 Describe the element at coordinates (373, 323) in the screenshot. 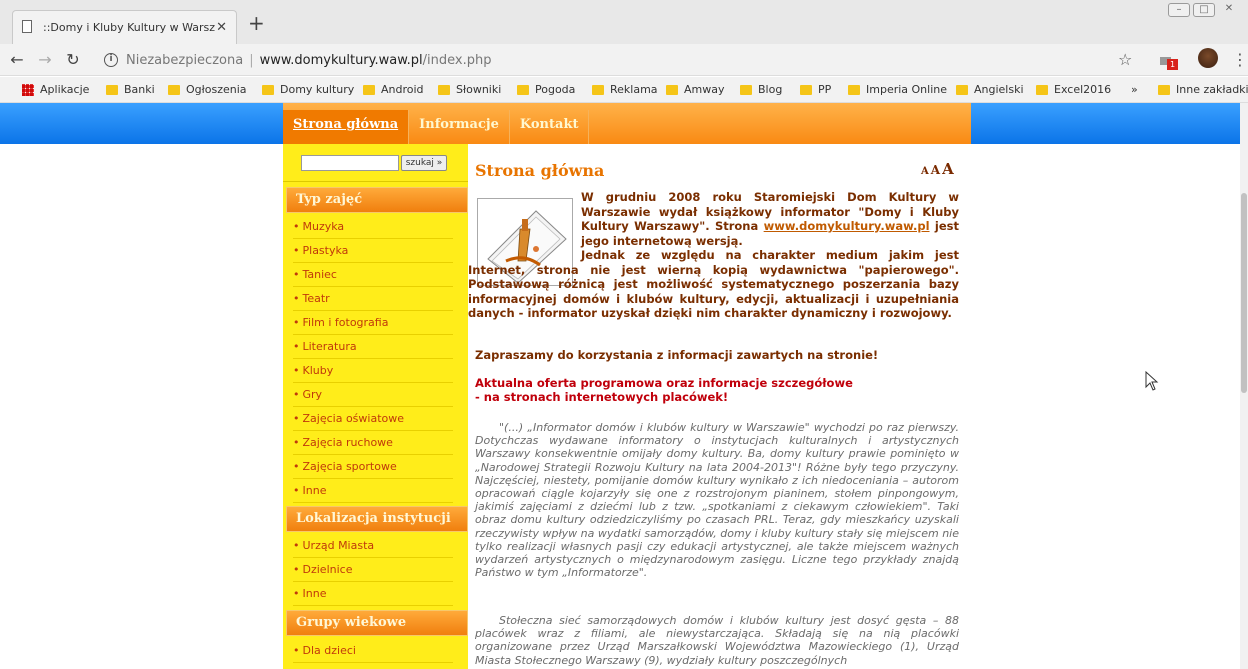

I see `sidebar-item-film: • Film i fotografia` at that location.